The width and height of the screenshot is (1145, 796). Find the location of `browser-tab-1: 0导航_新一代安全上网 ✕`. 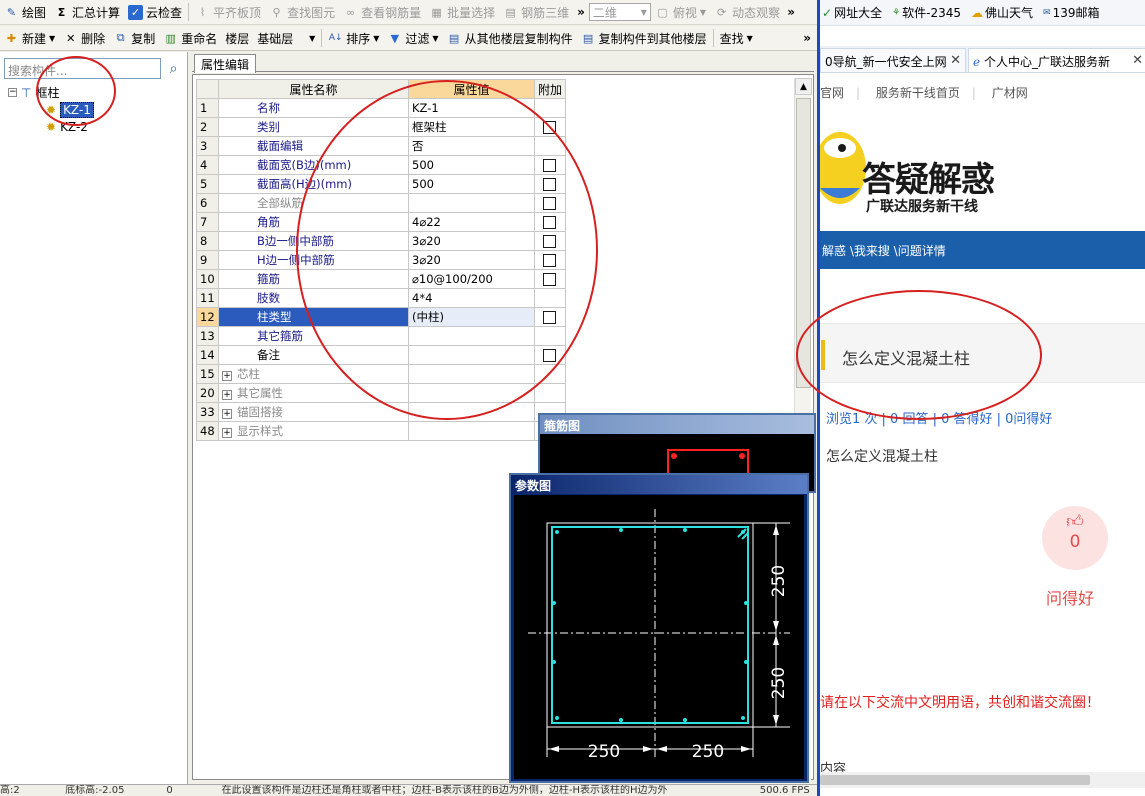

browser-tab-1: 0导航_新一代安全上网 ✕ is located at coordinates (893, 60).